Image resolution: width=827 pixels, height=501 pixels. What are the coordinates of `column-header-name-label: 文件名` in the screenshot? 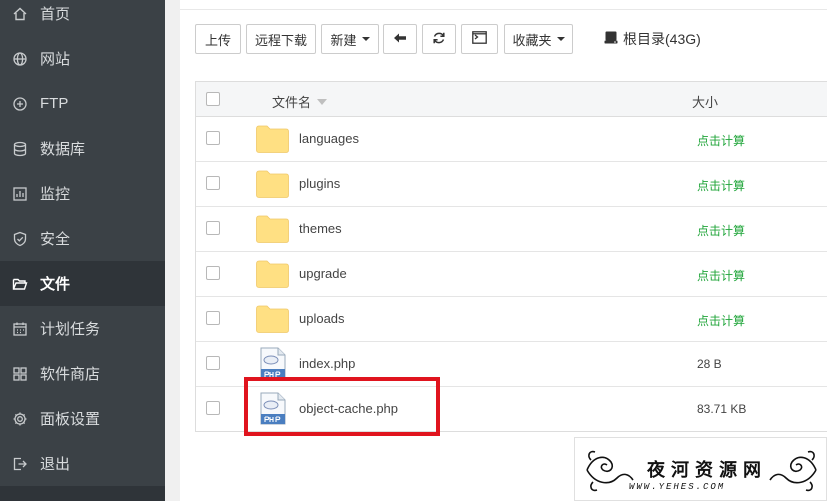 It's located at (292, 102).